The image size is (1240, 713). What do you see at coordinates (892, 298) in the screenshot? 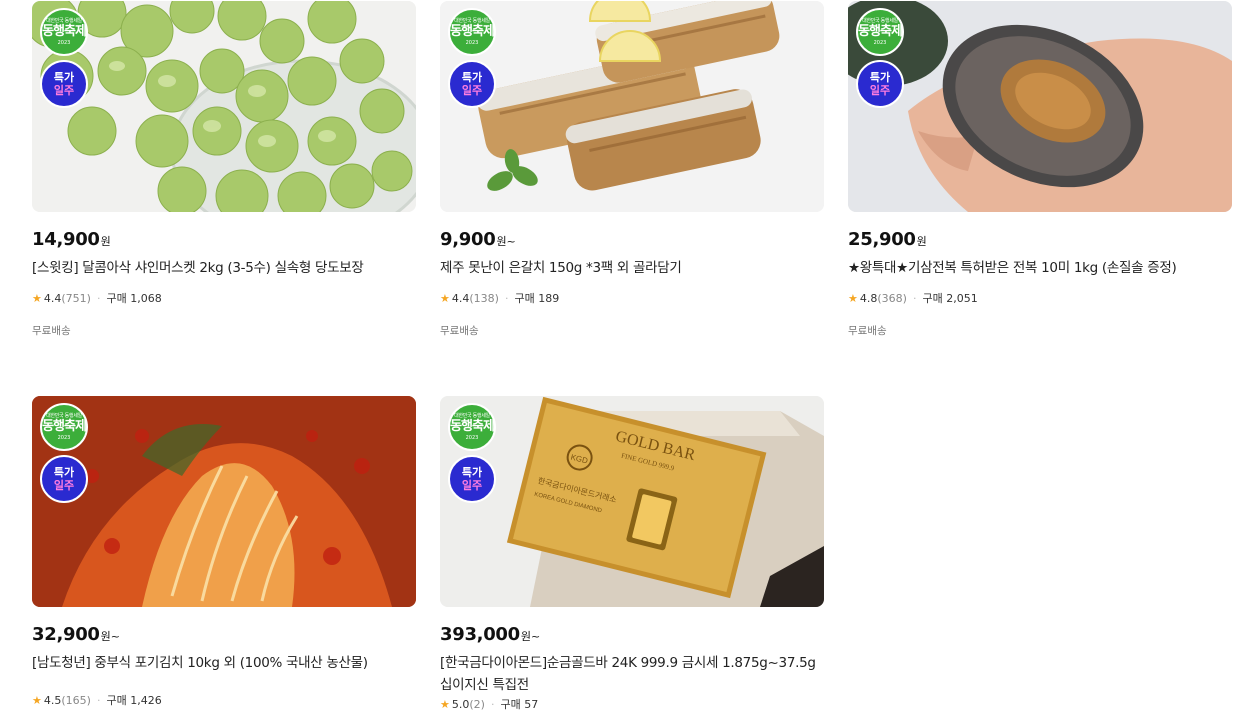
I see `review-count: (368)` at bounding box center [892, 298].